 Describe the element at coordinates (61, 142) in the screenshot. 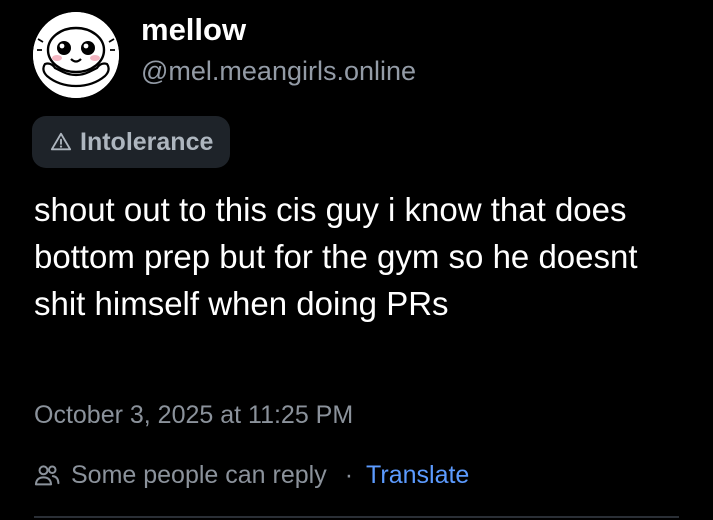

I see `warning-triangle-icon` at that location.